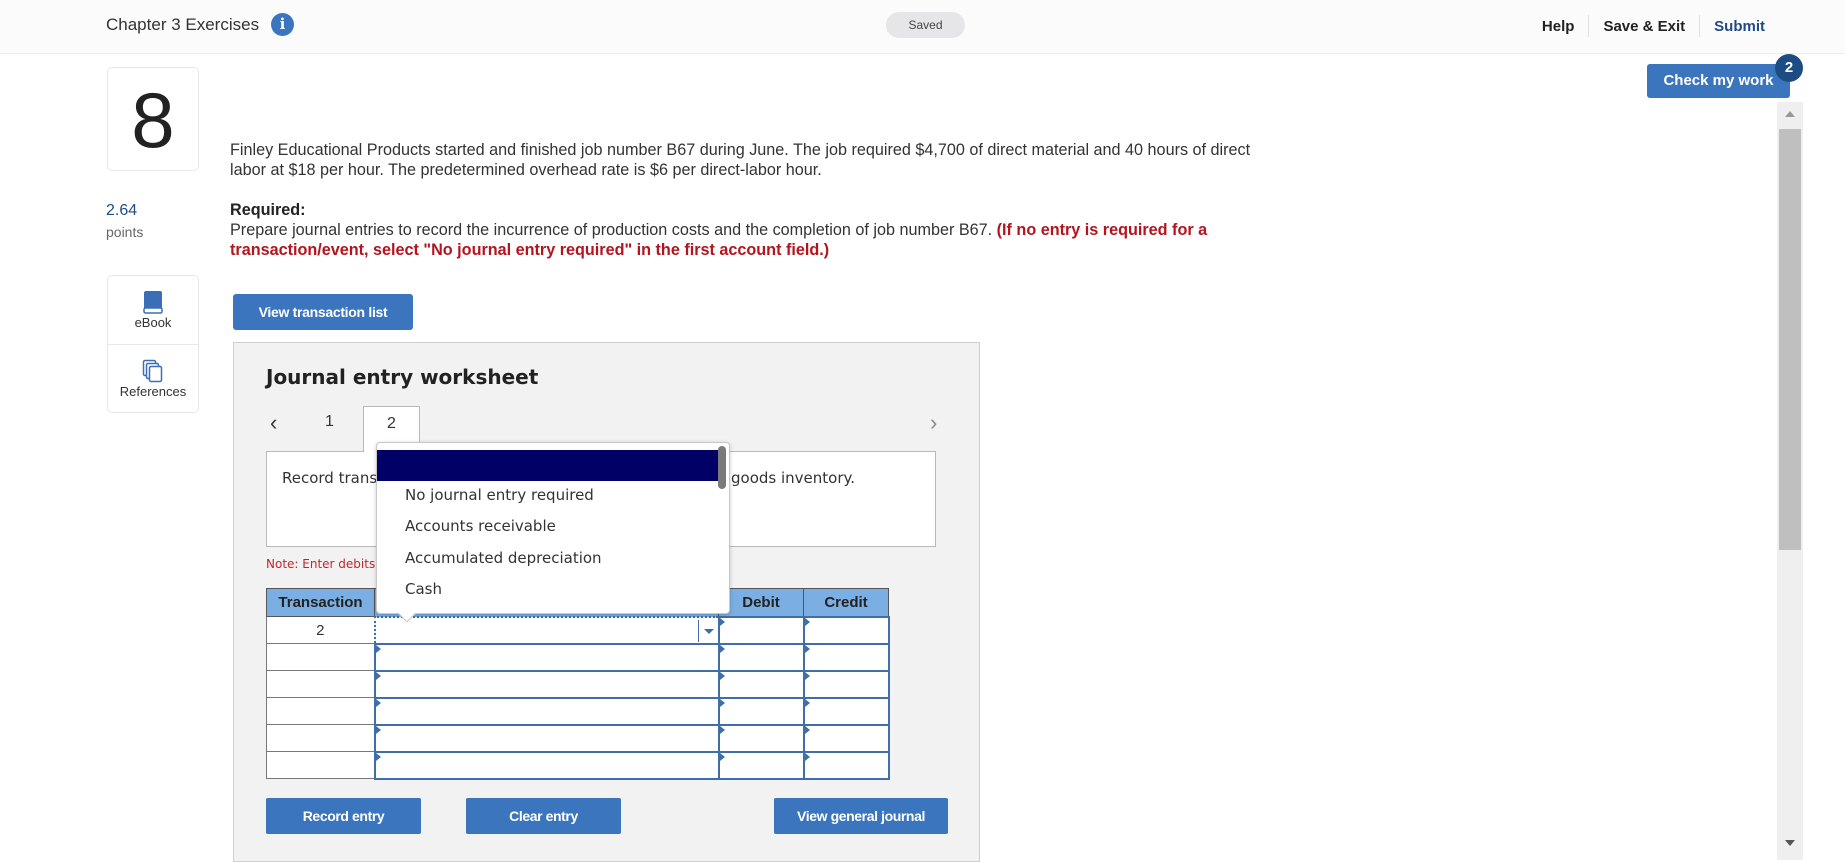 The height and width of the screenshot is (862, 1845). Describe the element at coordinates (402, 377) in the screenshot. I see `worksheet-title: Journal entry worksheet` at that location.